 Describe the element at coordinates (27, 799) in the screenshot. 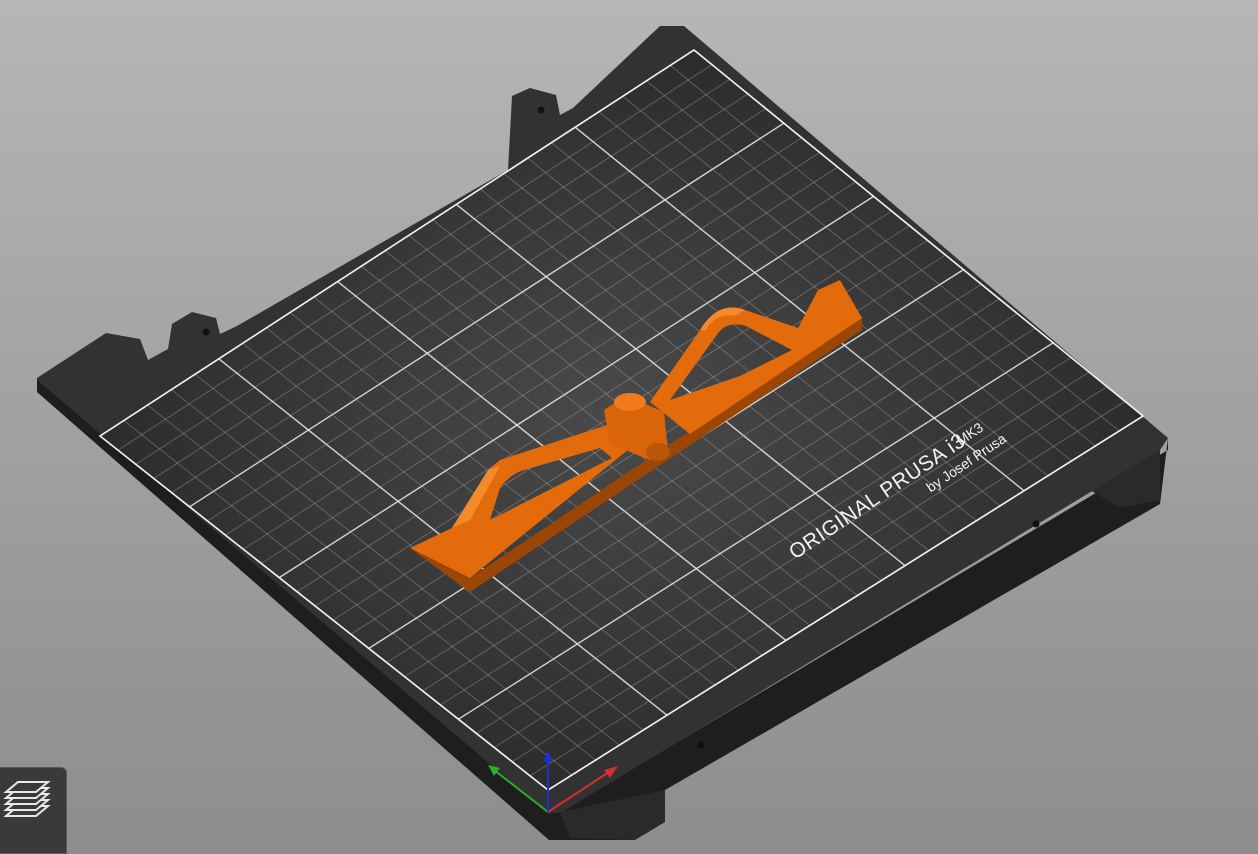

I see `layers-stack-icon` at that location.